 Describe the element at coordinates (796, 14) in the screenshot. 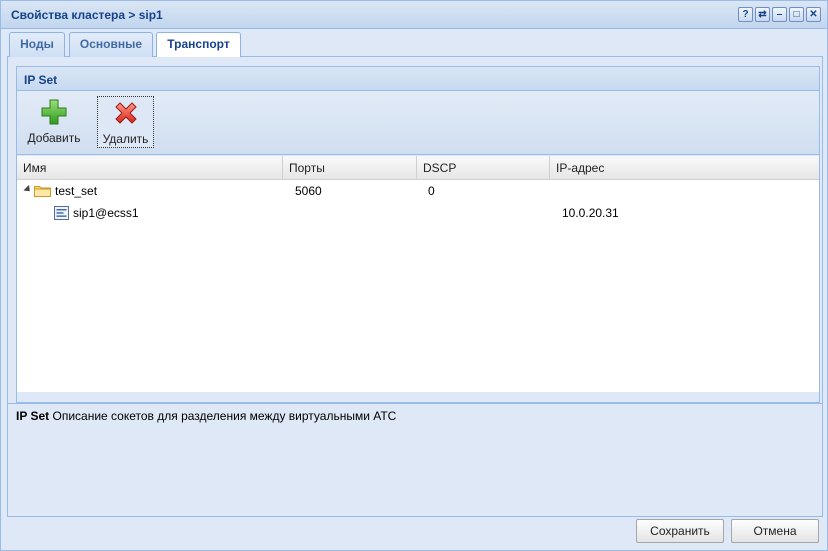

I see `maximize-icon: □` at that location.